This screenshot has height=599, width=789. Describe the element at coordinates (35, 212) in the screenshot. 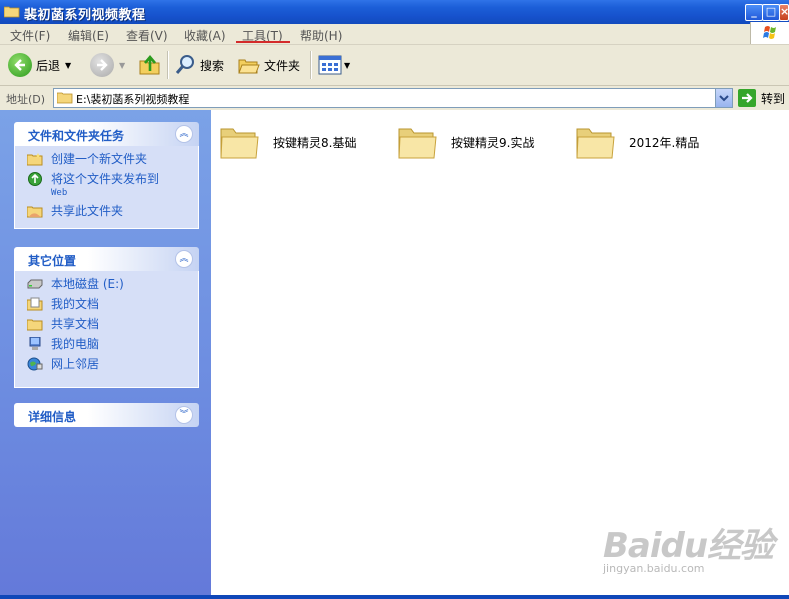

I see `share-folder-icon` at that location.